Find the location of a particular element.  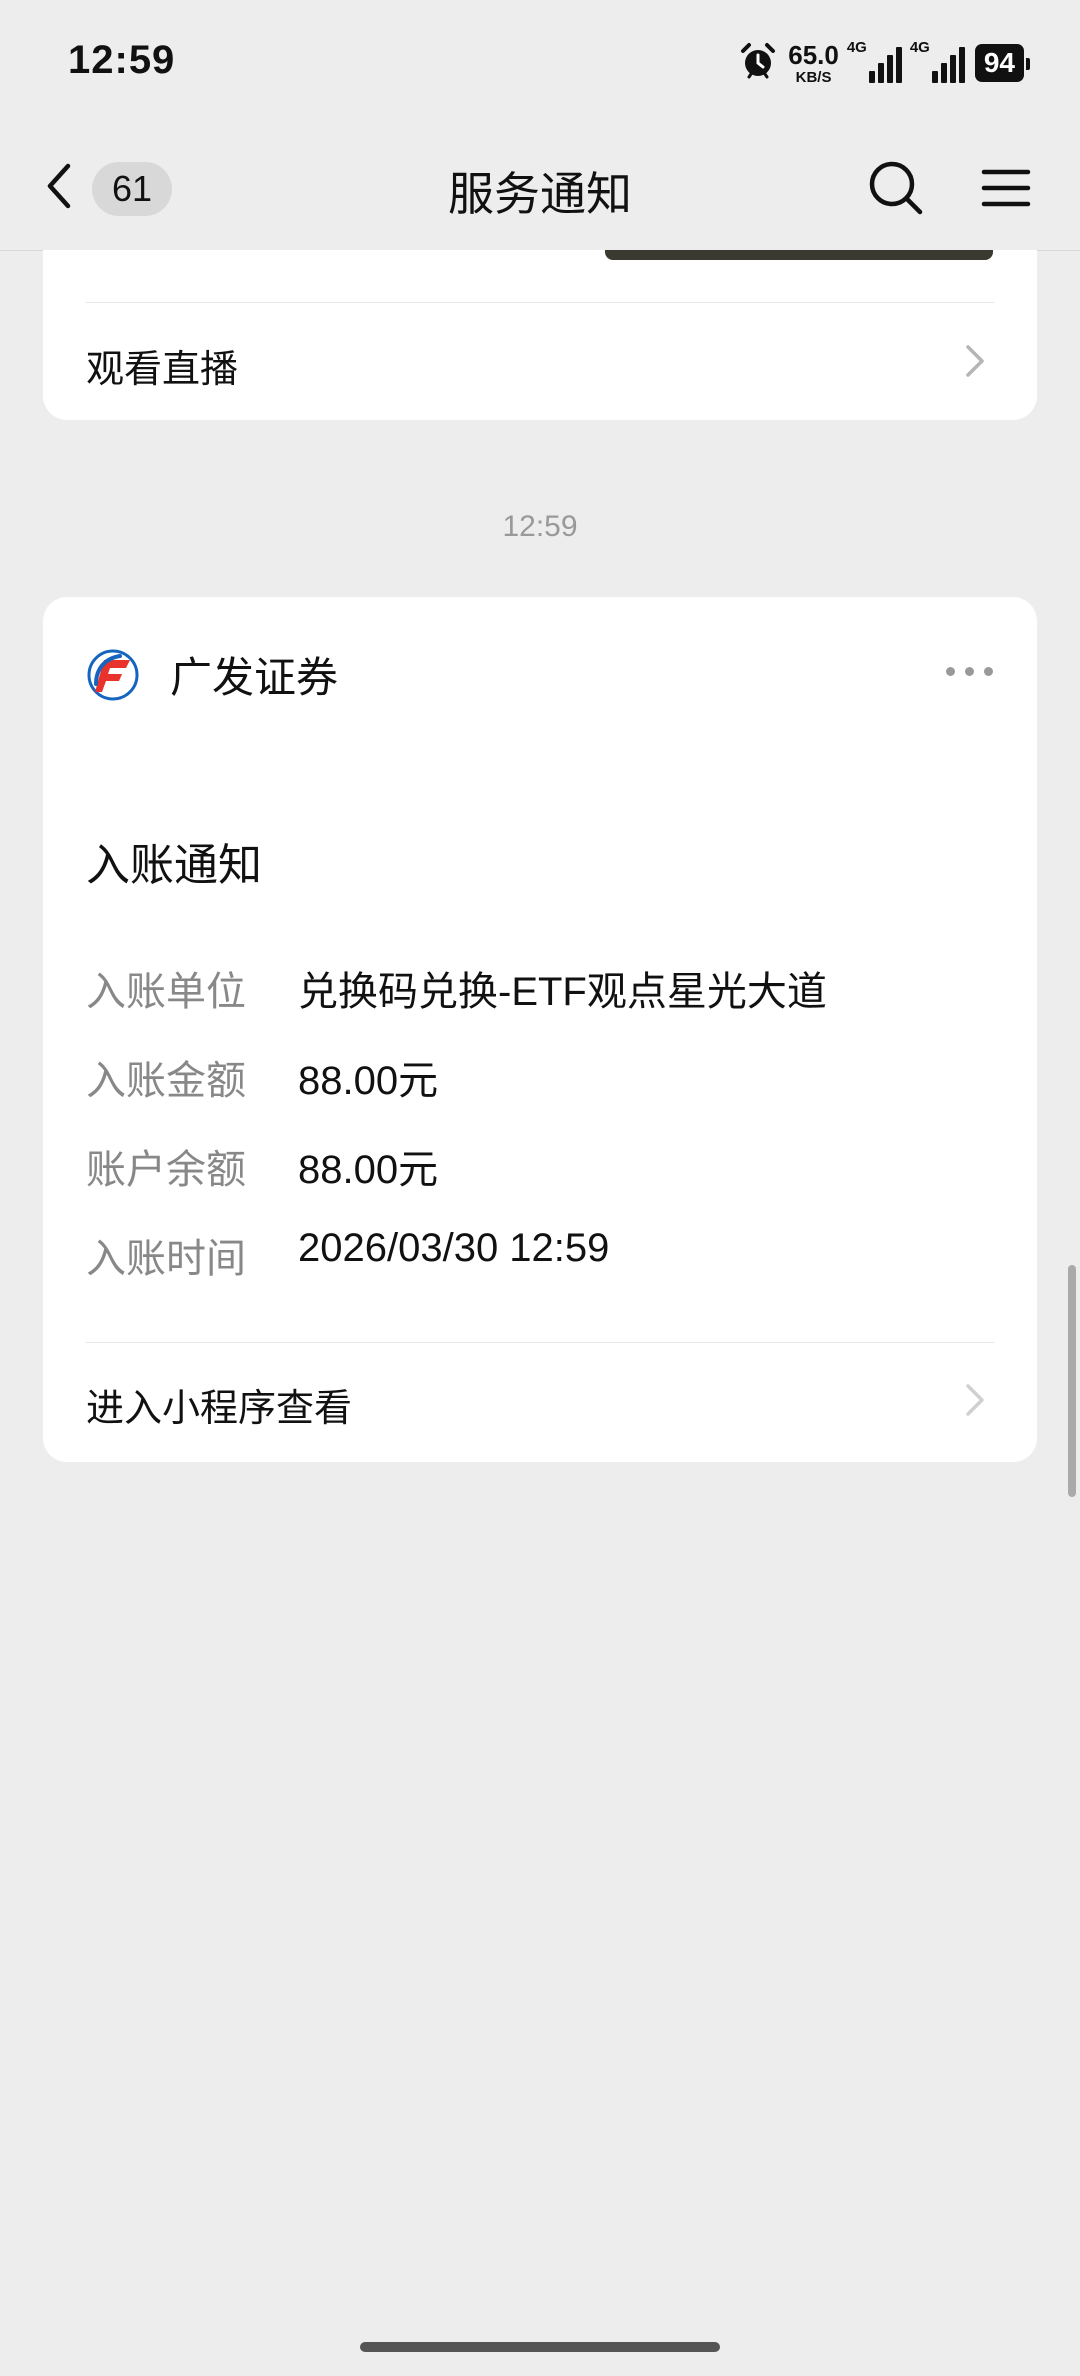

scrollbar is located at coordinates (1072, 1381).